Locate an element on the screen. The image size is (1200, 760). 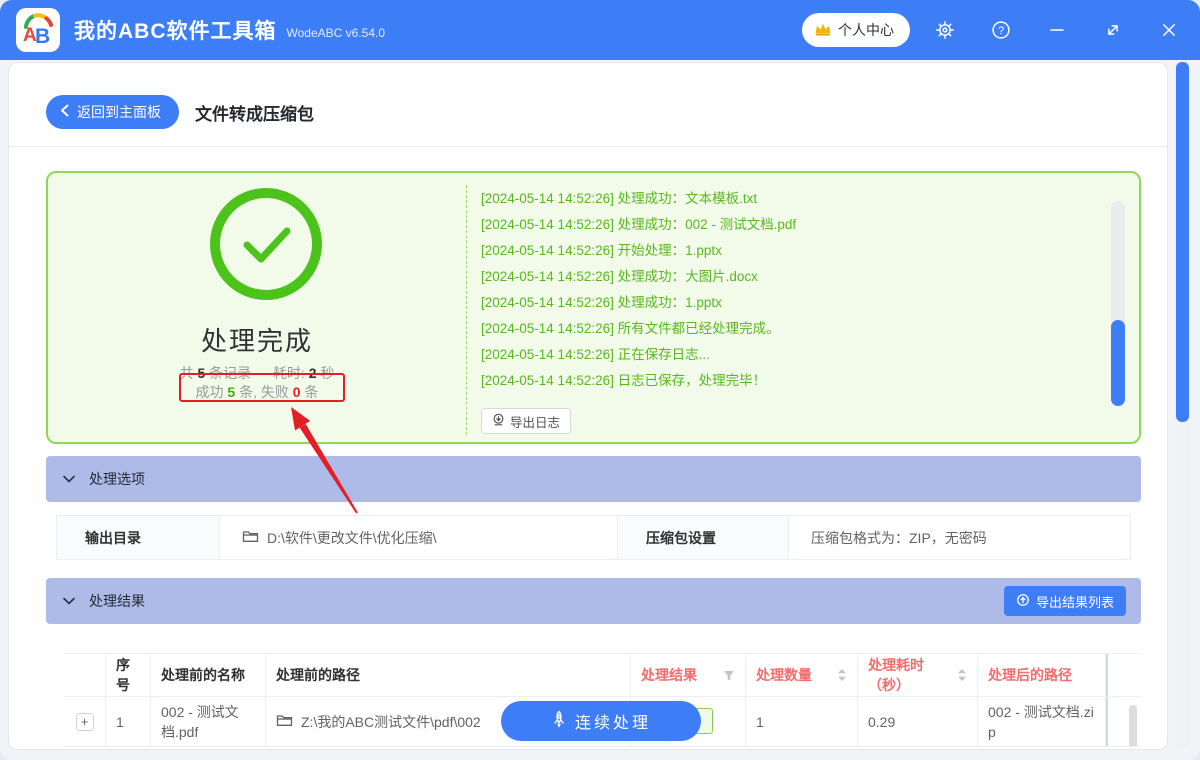
elapsed-seconds: 2 is located at coordinates (312, 373).